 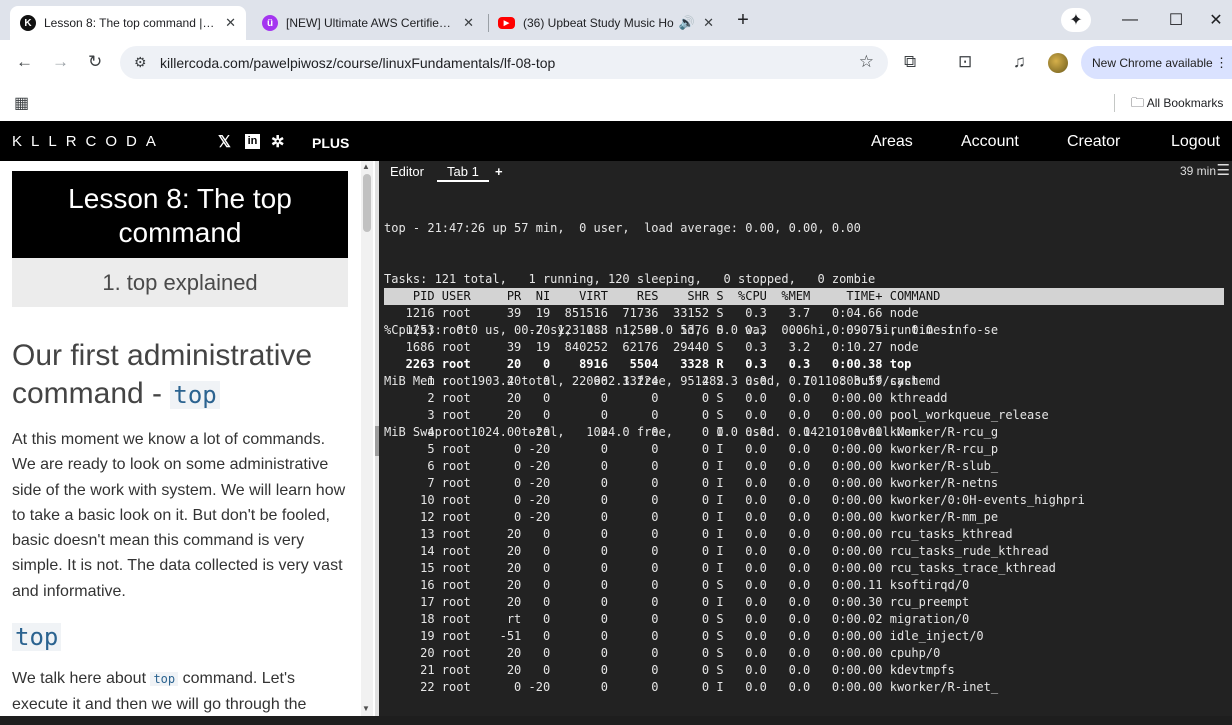 What do you see at coordinates (910, 62) in the screenshot?
I see `extensions-icon: ⧉` at bounding box center [910, 62].